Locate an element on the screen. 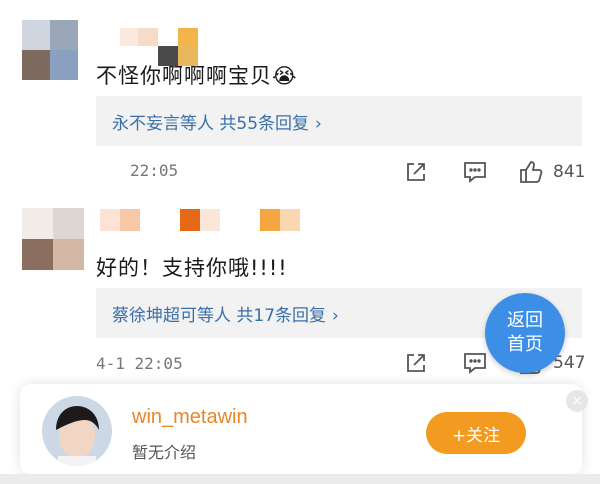 Image resolution: width=600 pixels, height=484 pixels. thumbs-up-icon is located at coordinates (531, 174).